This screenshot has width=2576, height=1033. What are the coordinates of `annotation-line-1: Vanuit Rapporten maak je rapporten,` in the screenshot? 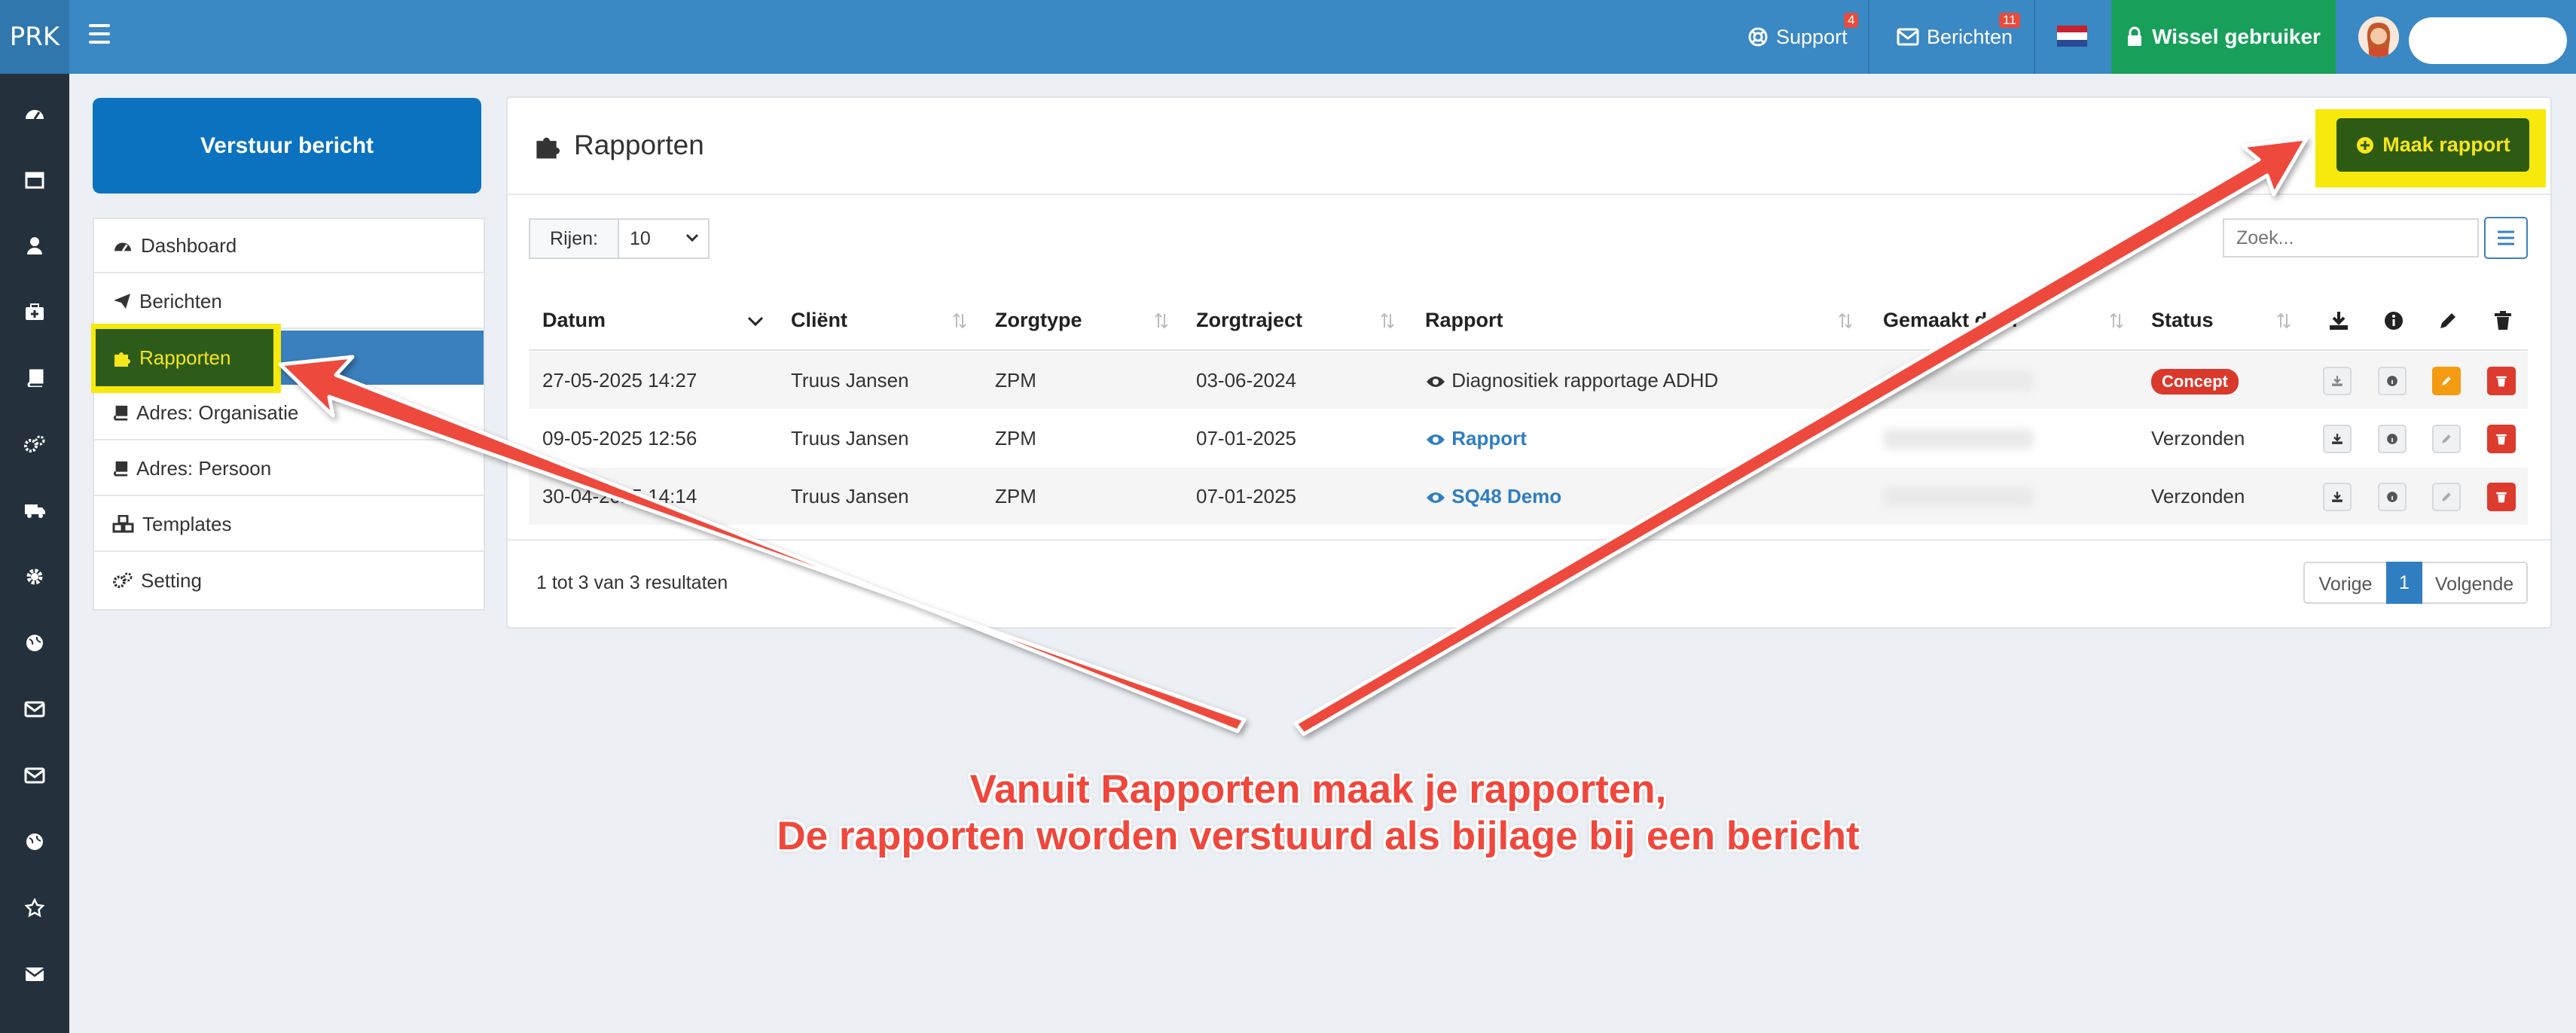 It's located at (1318, 789).